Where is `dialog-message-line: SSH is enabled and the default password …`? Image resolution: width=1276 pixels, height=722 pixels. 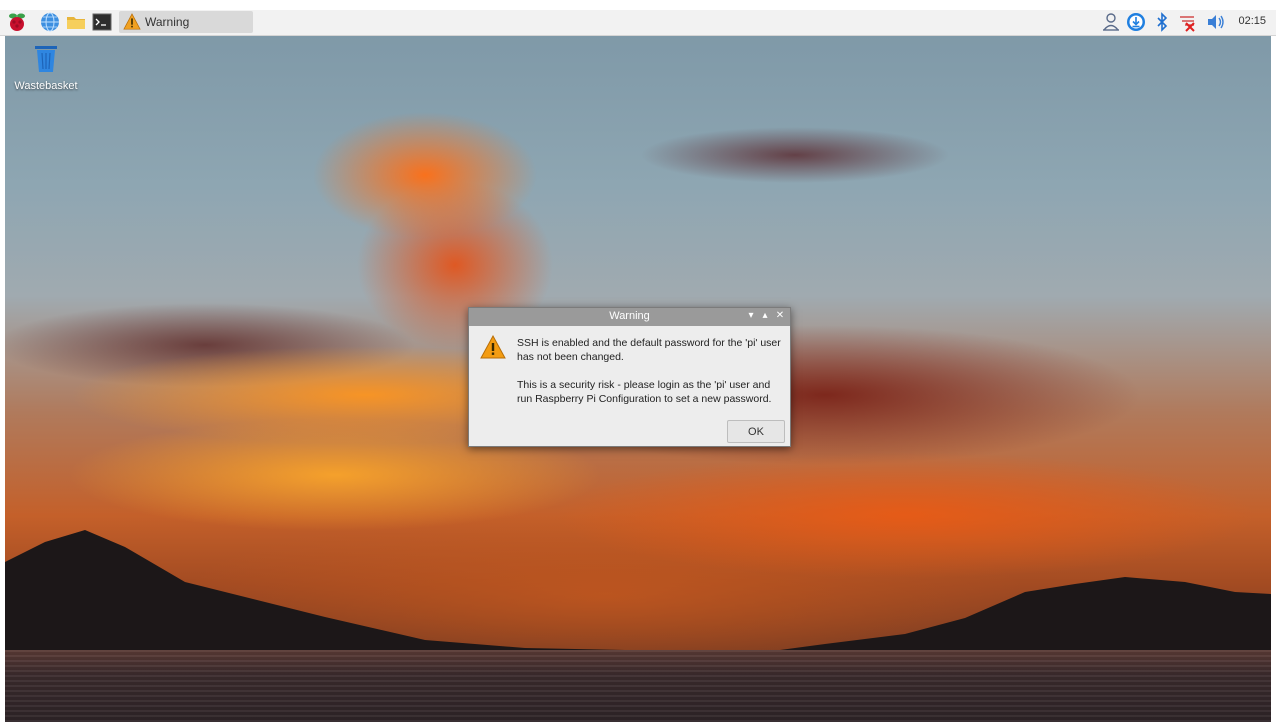
dialog-message-line: SSH is enabled and the default password … is located at coordinates (649, 343).